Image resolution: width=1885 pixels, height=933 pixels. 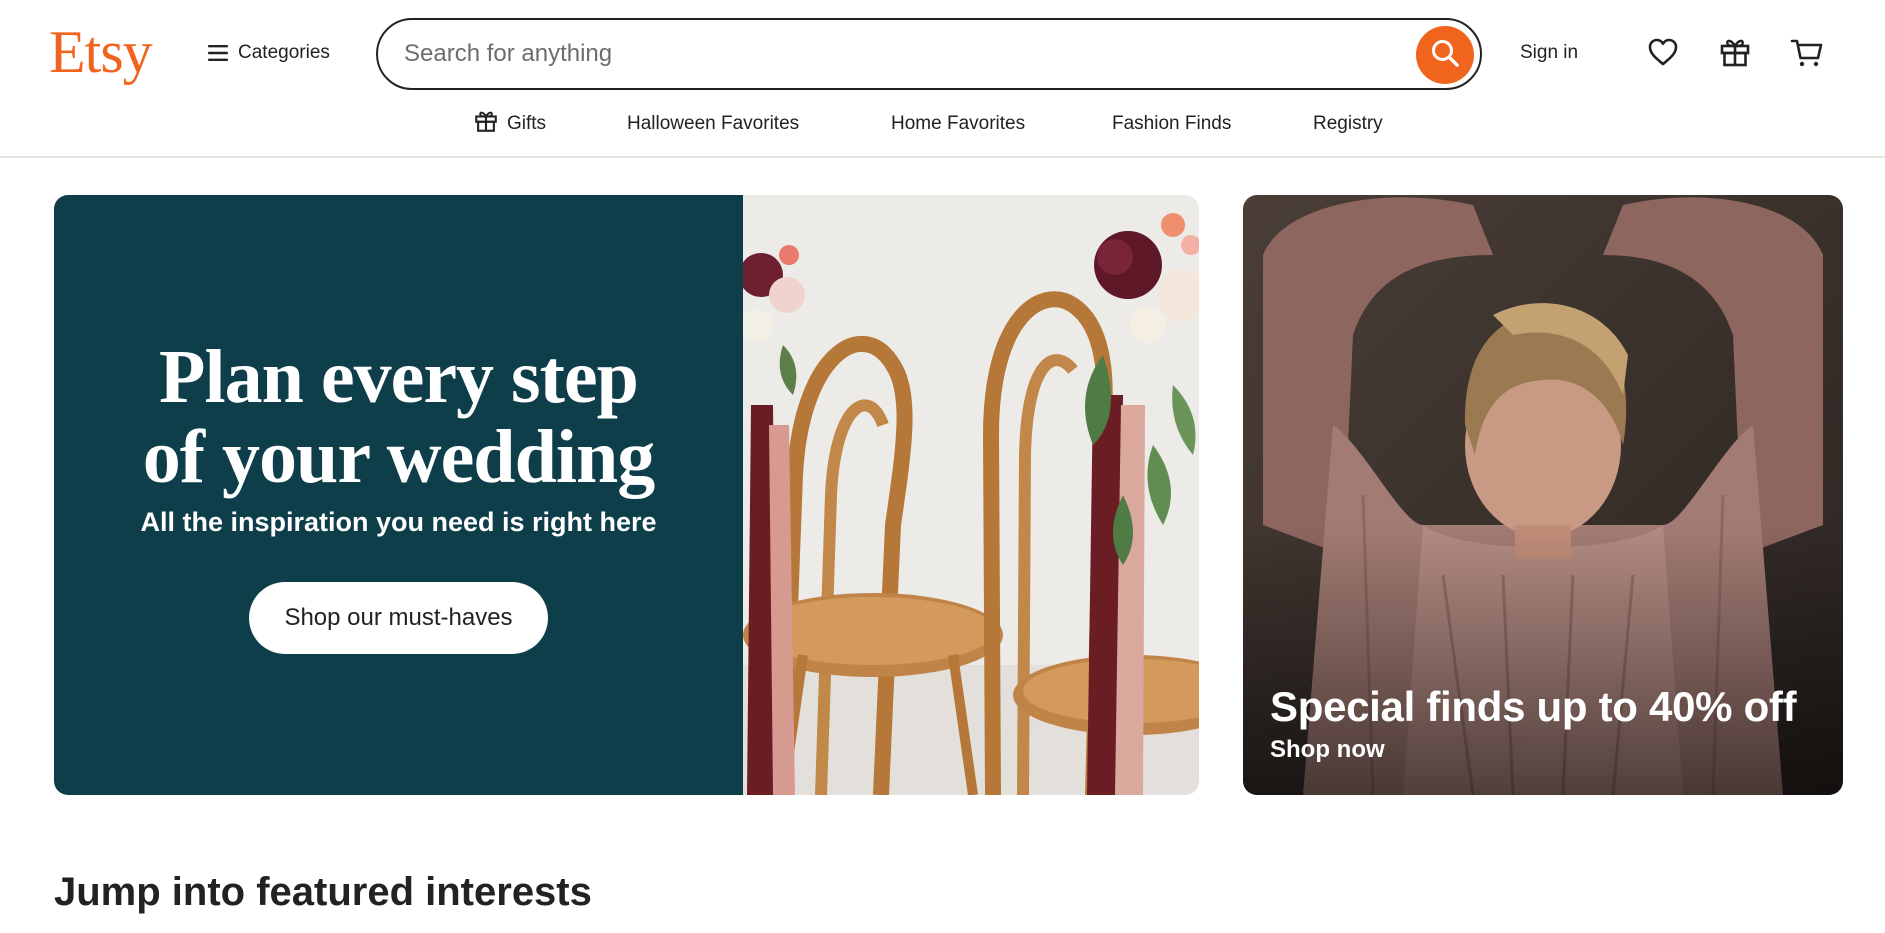 I want to click on subnav-item-halloween-favorites: Halloween Favorites, so click(x=713, y=124).